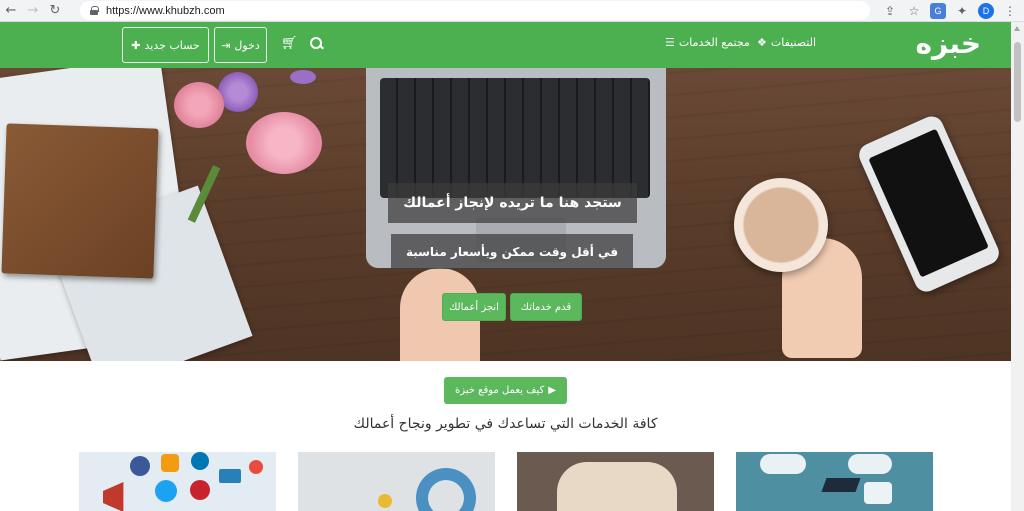 The width and height of the screenshot is (1024, 511). Describe the element at coordinates (793, 42) in the screenshot. I see `nav-categories-label: التصنيفات` at that location.